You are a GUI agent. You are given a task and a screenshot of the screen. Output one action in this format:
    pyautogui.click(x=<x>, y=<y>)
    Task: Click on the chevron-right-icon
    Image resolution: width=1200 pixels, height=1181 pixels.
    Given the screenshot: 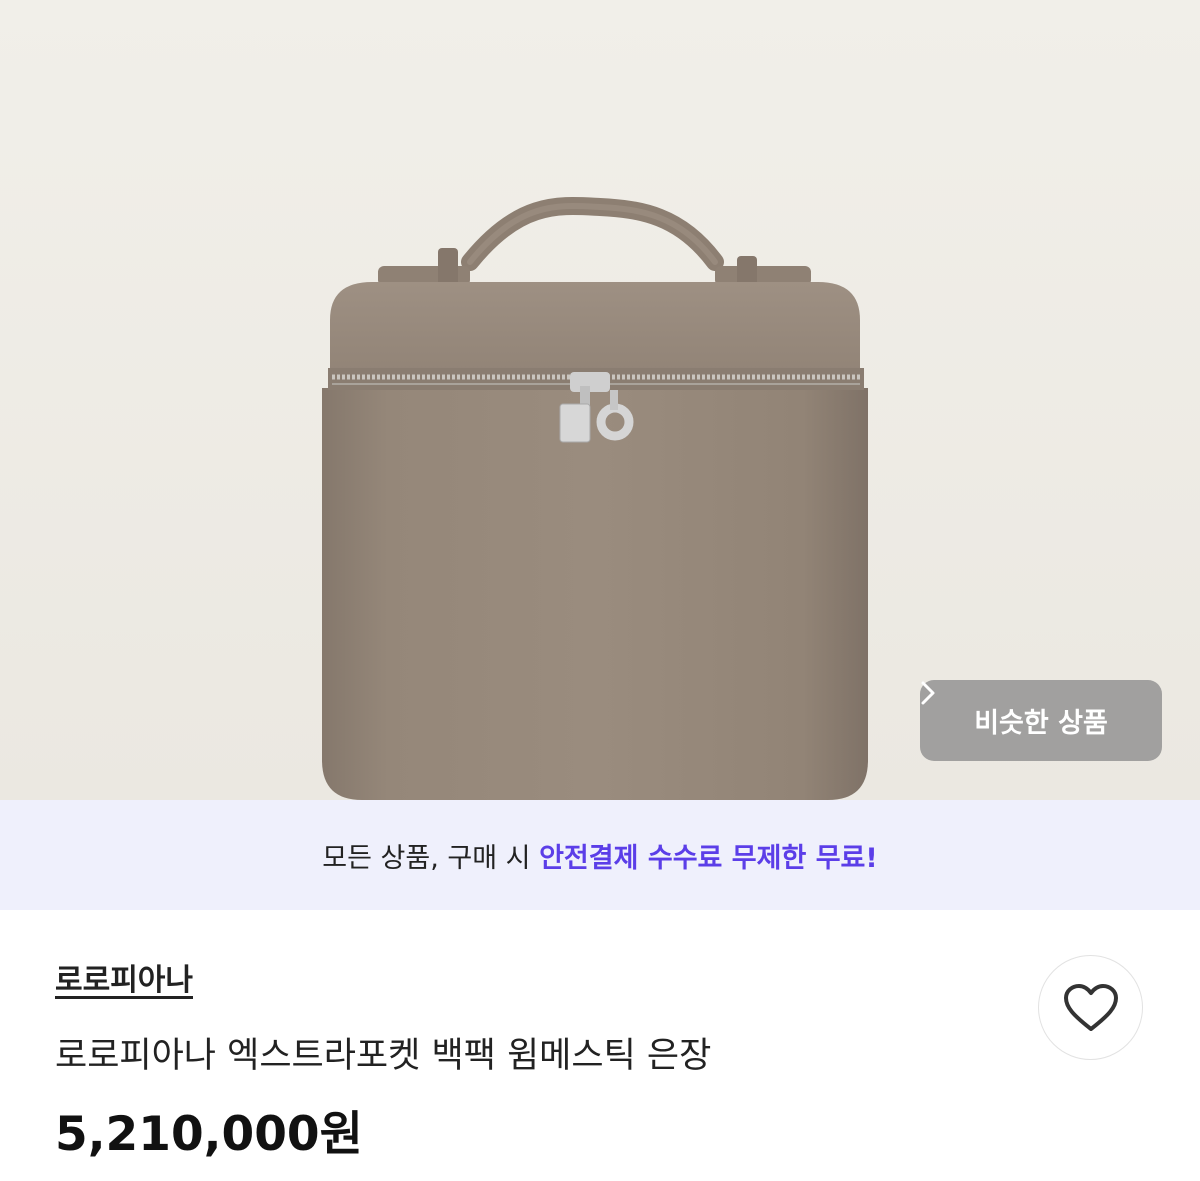 What is the action you would take?
    pyautogui.click(x=928, y=693)
    